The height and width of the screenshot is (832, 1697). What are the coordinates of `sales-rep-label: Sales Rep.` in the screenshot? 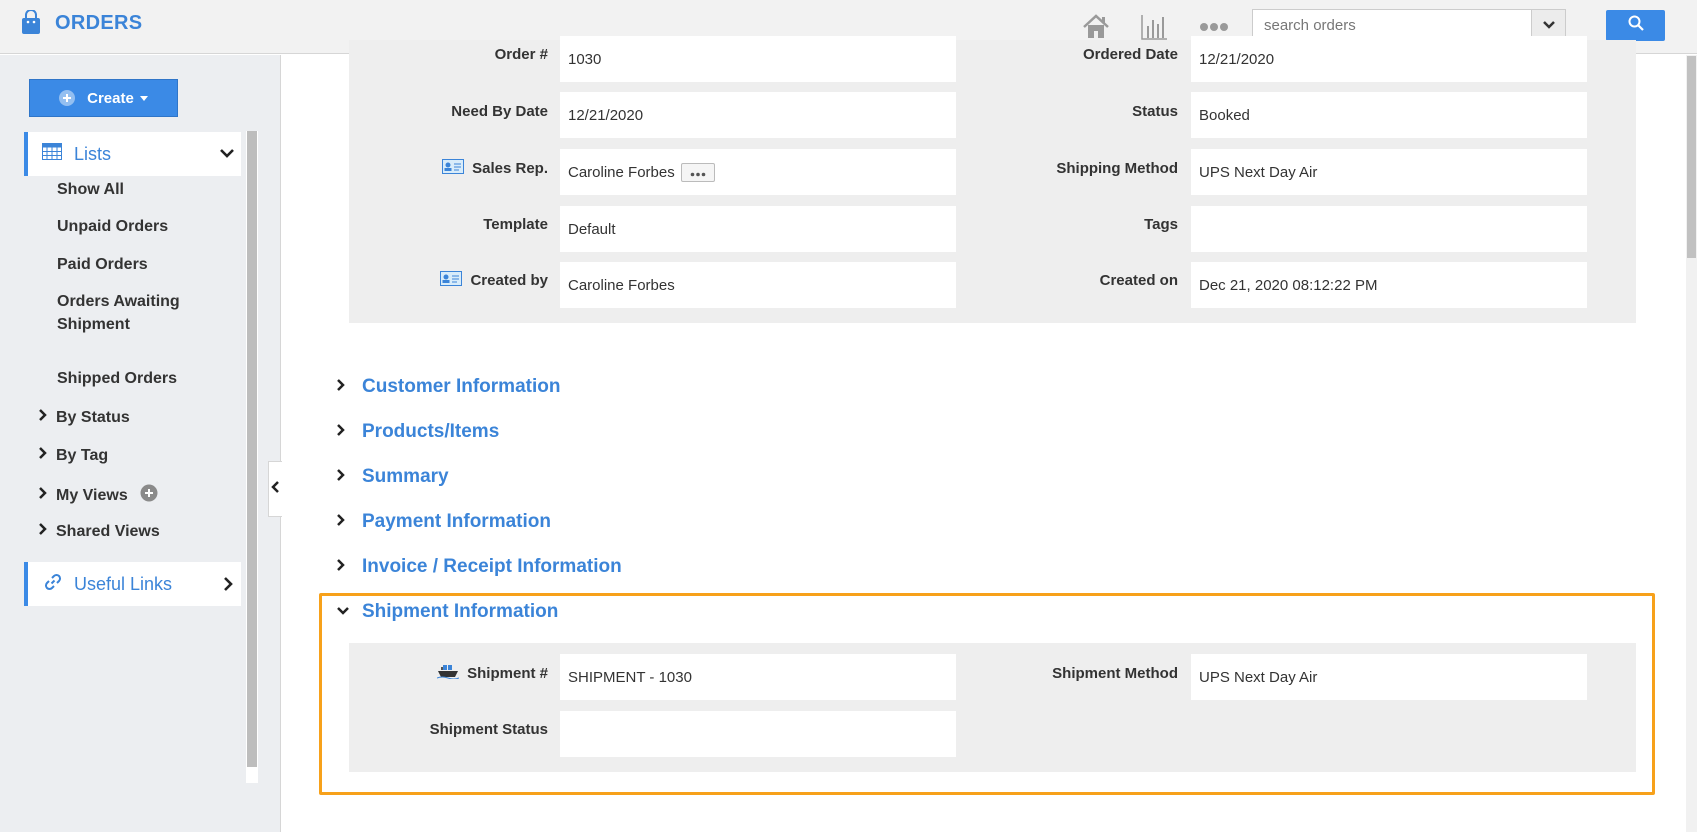 It's located at (464, 168).